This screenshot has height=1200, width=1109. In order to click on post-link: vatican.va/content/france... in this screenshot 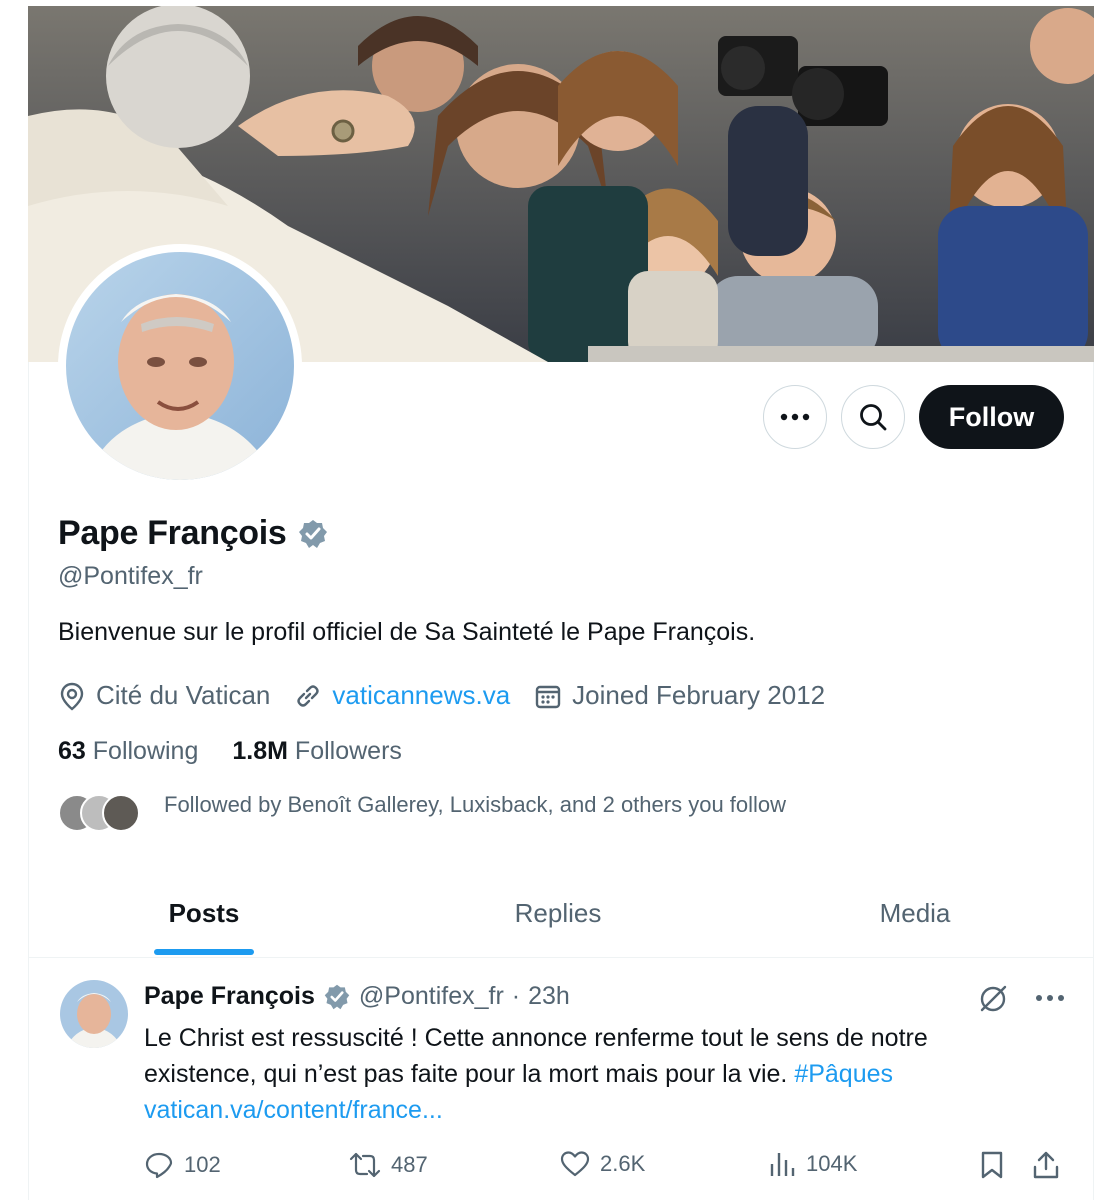, I will do `click(293, 1110)`.